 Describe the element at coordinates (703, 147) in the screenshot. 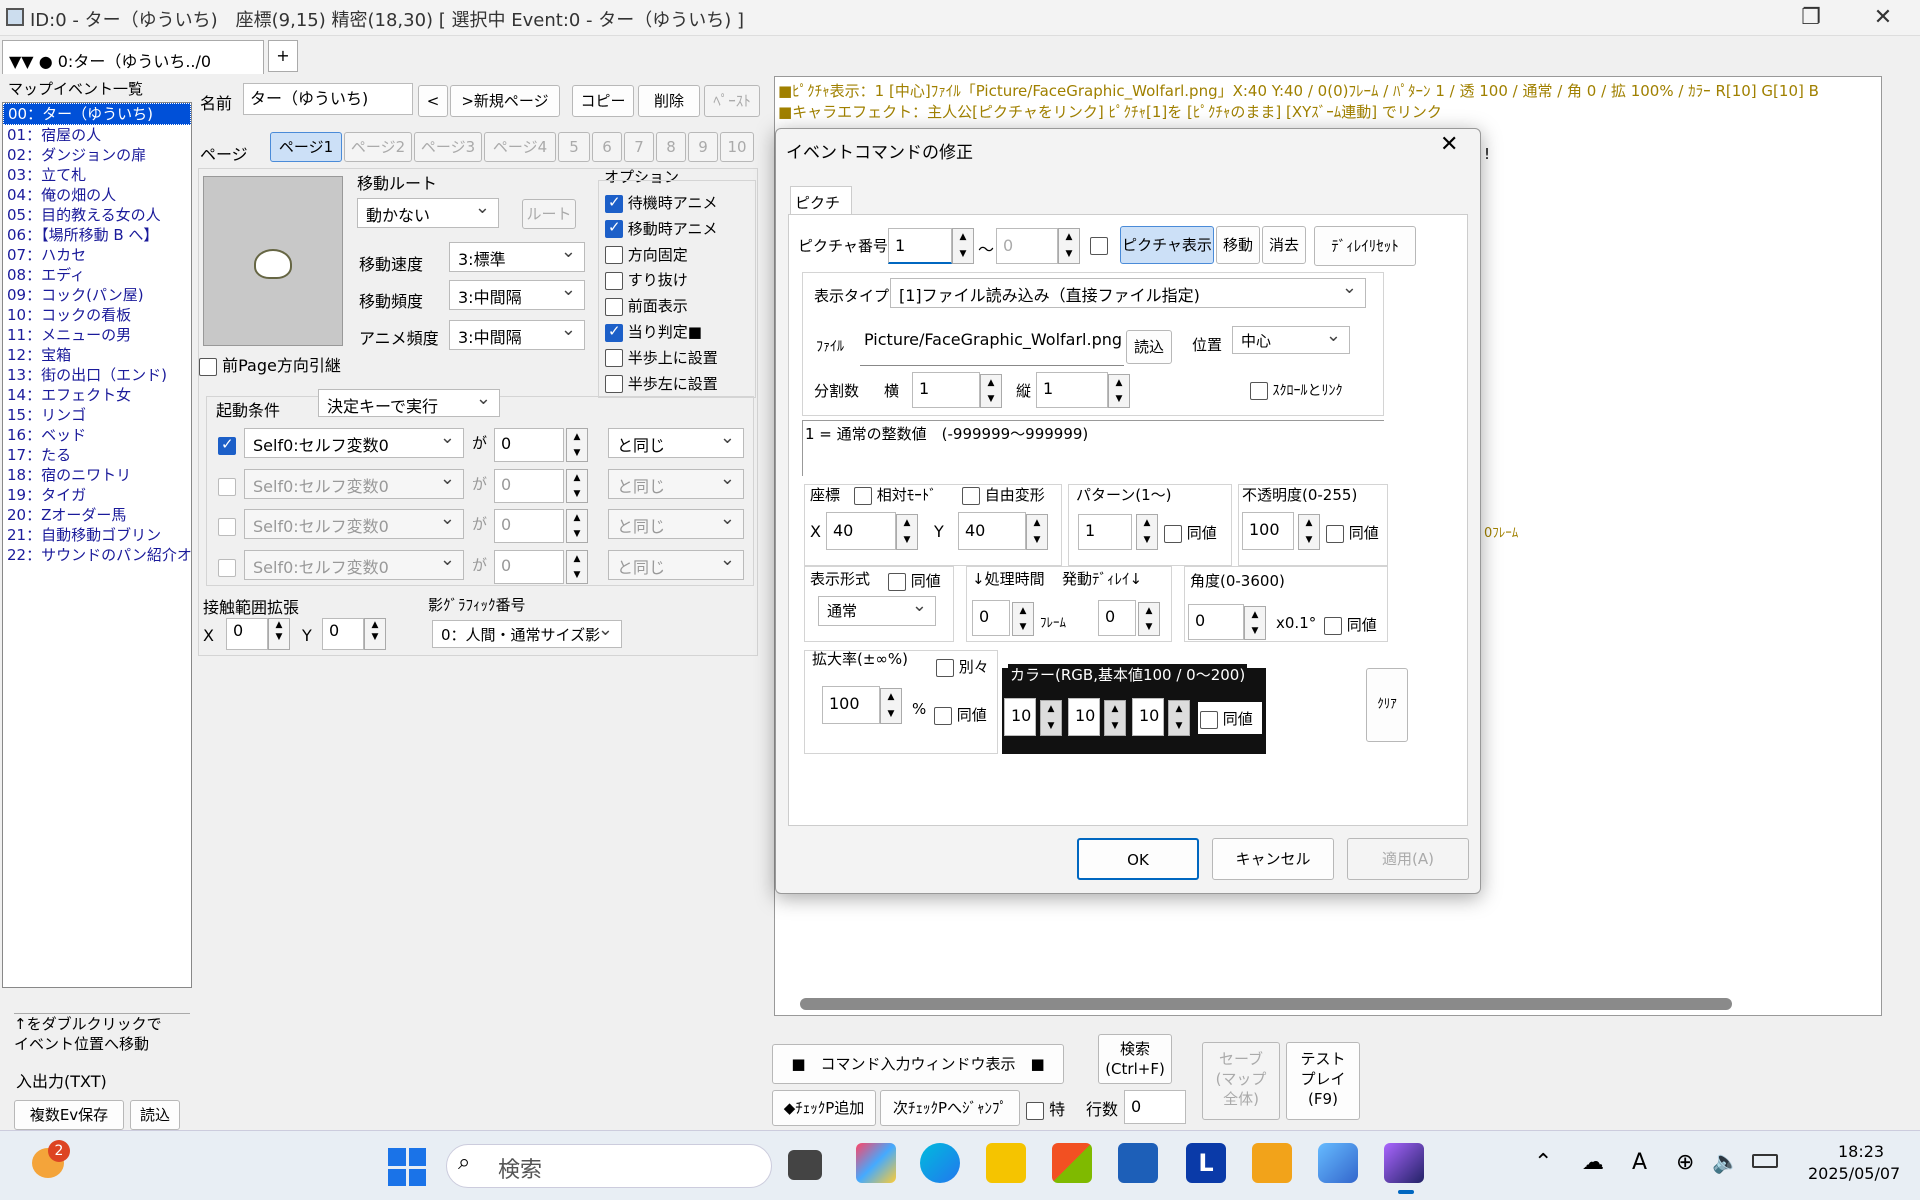

I see `page-tab: 9` at that location.